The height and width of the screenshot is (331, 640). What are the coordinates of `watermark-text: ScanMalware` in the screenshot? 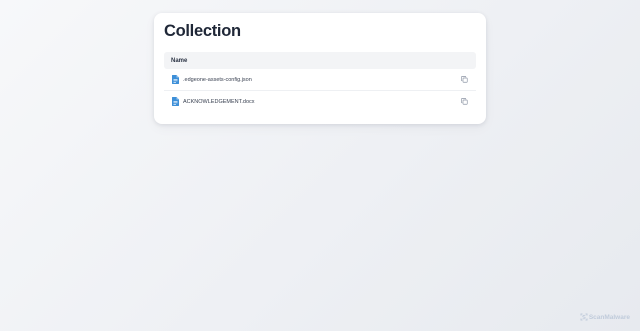 It's located at (609, 317).